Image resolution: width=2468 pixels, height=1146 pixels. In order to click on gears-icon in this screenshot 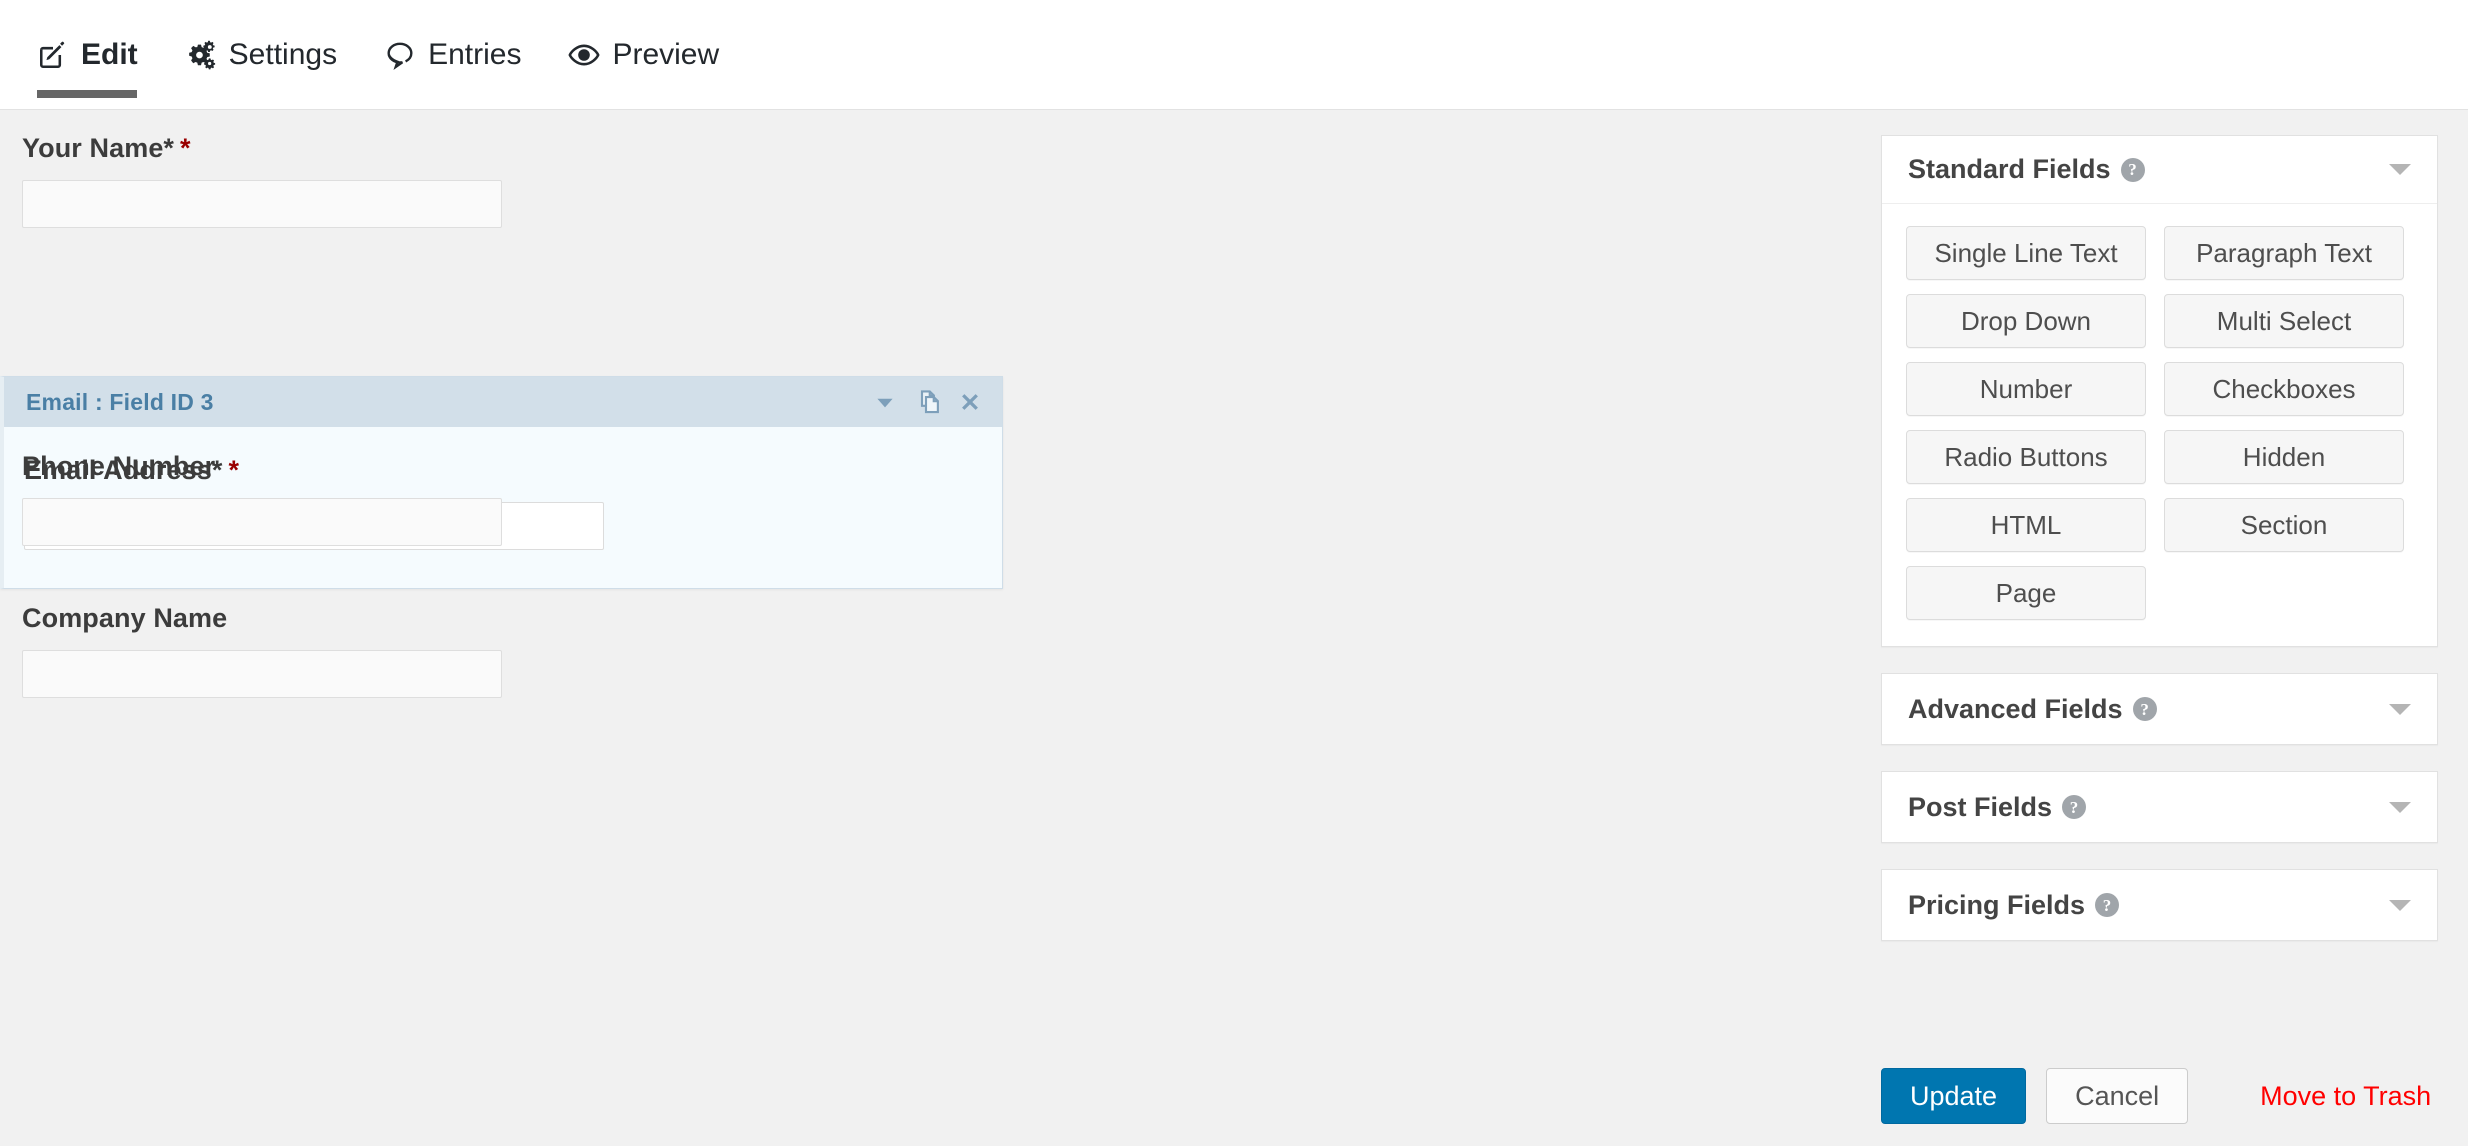, I will do `click(201, 55)`.